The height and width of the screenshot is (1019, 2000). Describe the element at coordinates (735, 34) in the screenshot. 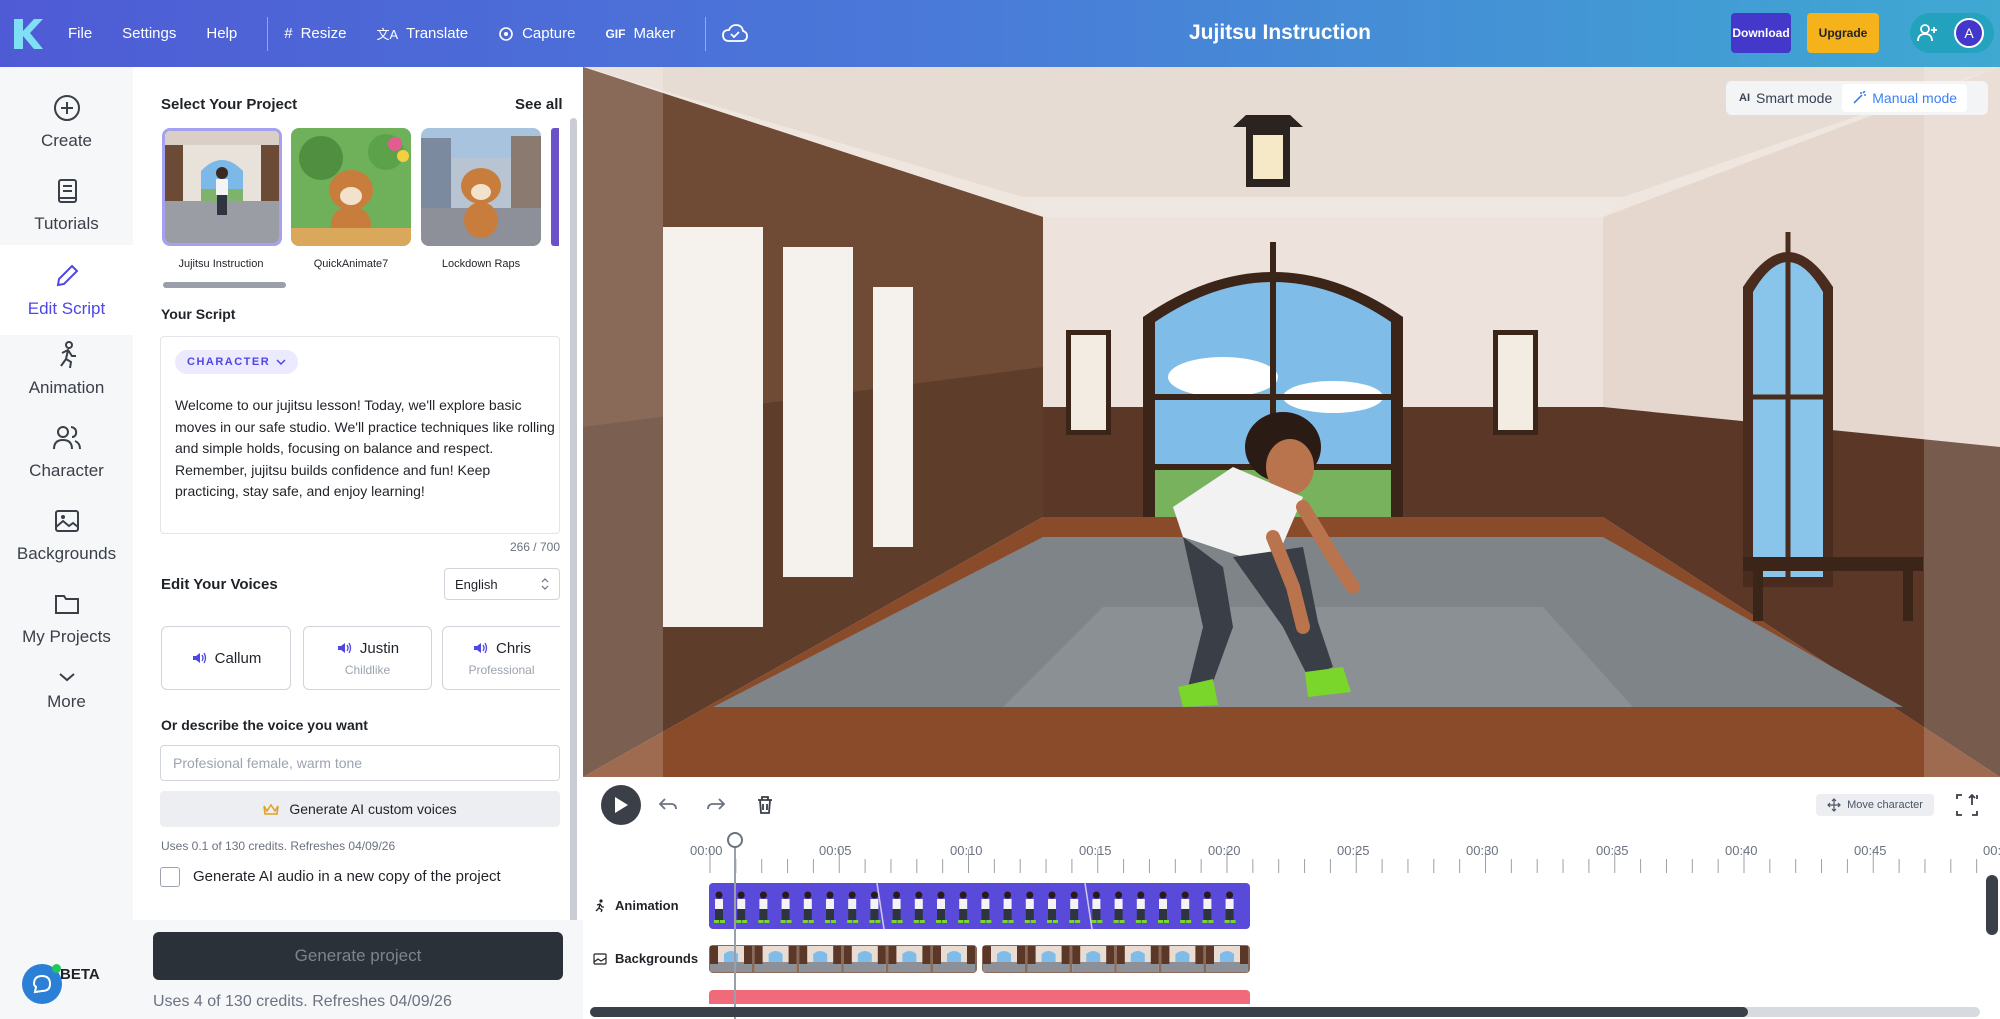

I see `cloud-check-icon` at that location.